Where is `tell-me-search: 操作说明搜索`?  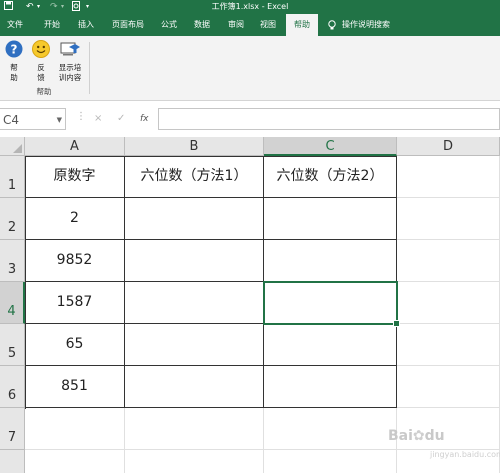 tell-me-search: 操作说明搜索 is located at coordinates (382, 25).